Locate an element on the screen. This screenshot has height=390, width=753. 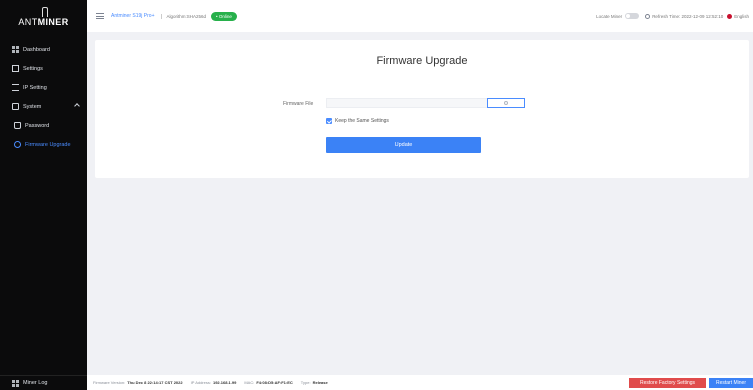
ip-address: 192.168.1.99 is located at coordinates (224, 382).